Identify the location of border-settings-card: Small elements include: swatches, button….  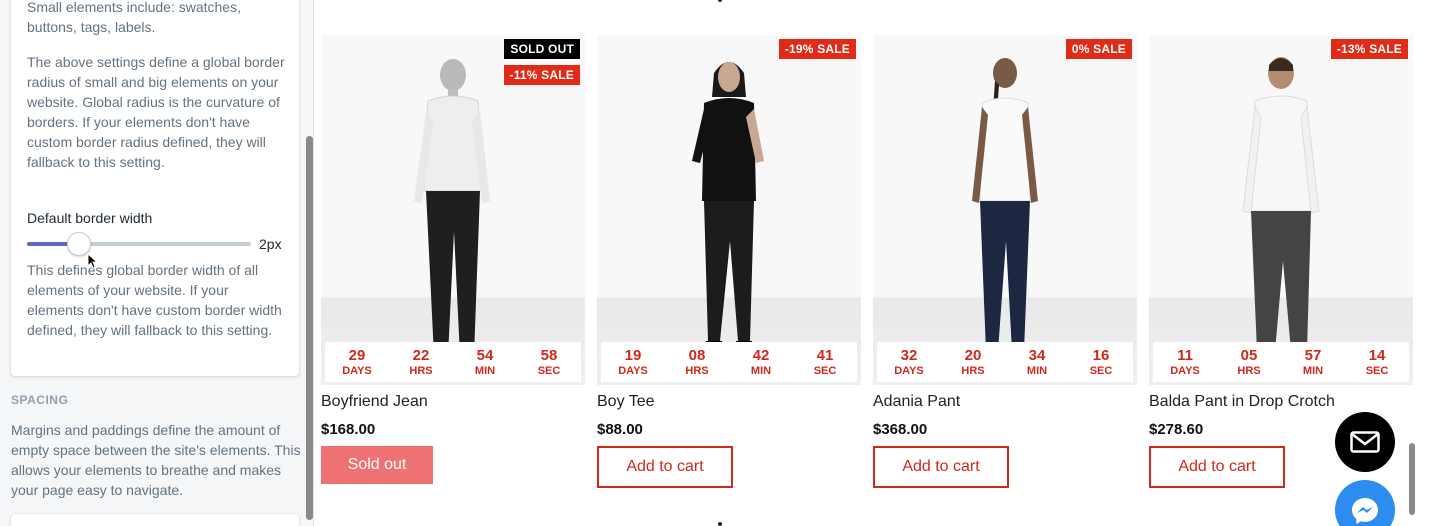
(155, 188).